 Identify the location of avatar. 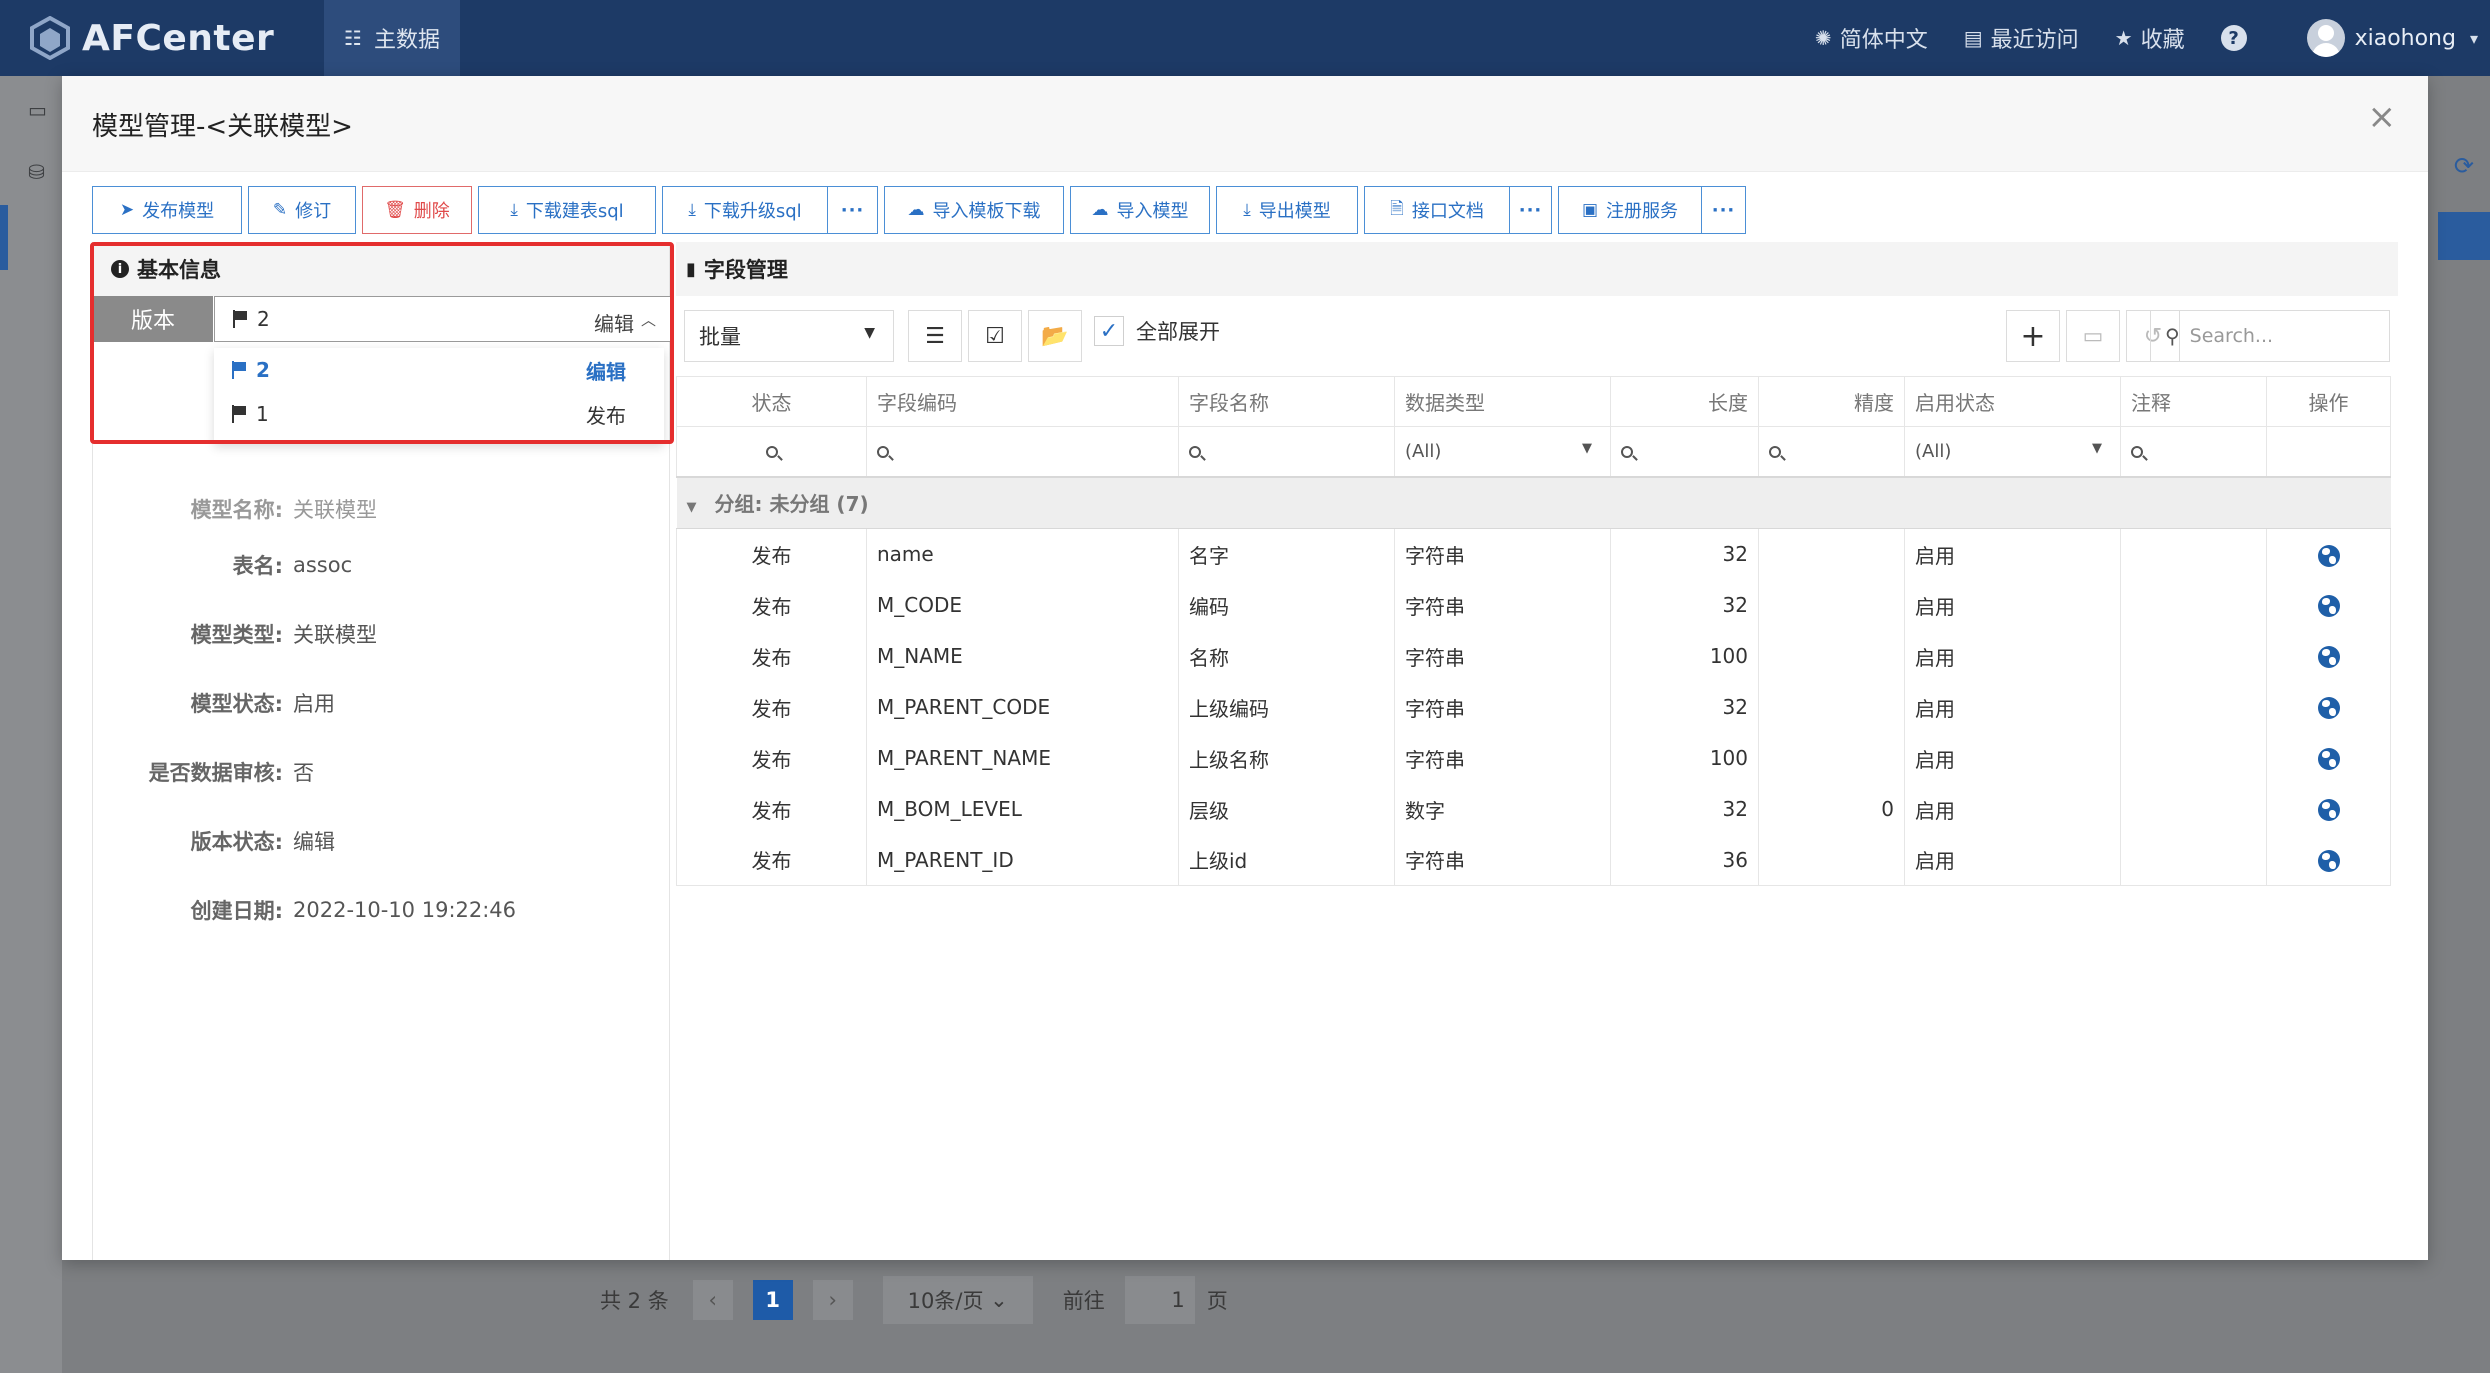
(2325, 38).